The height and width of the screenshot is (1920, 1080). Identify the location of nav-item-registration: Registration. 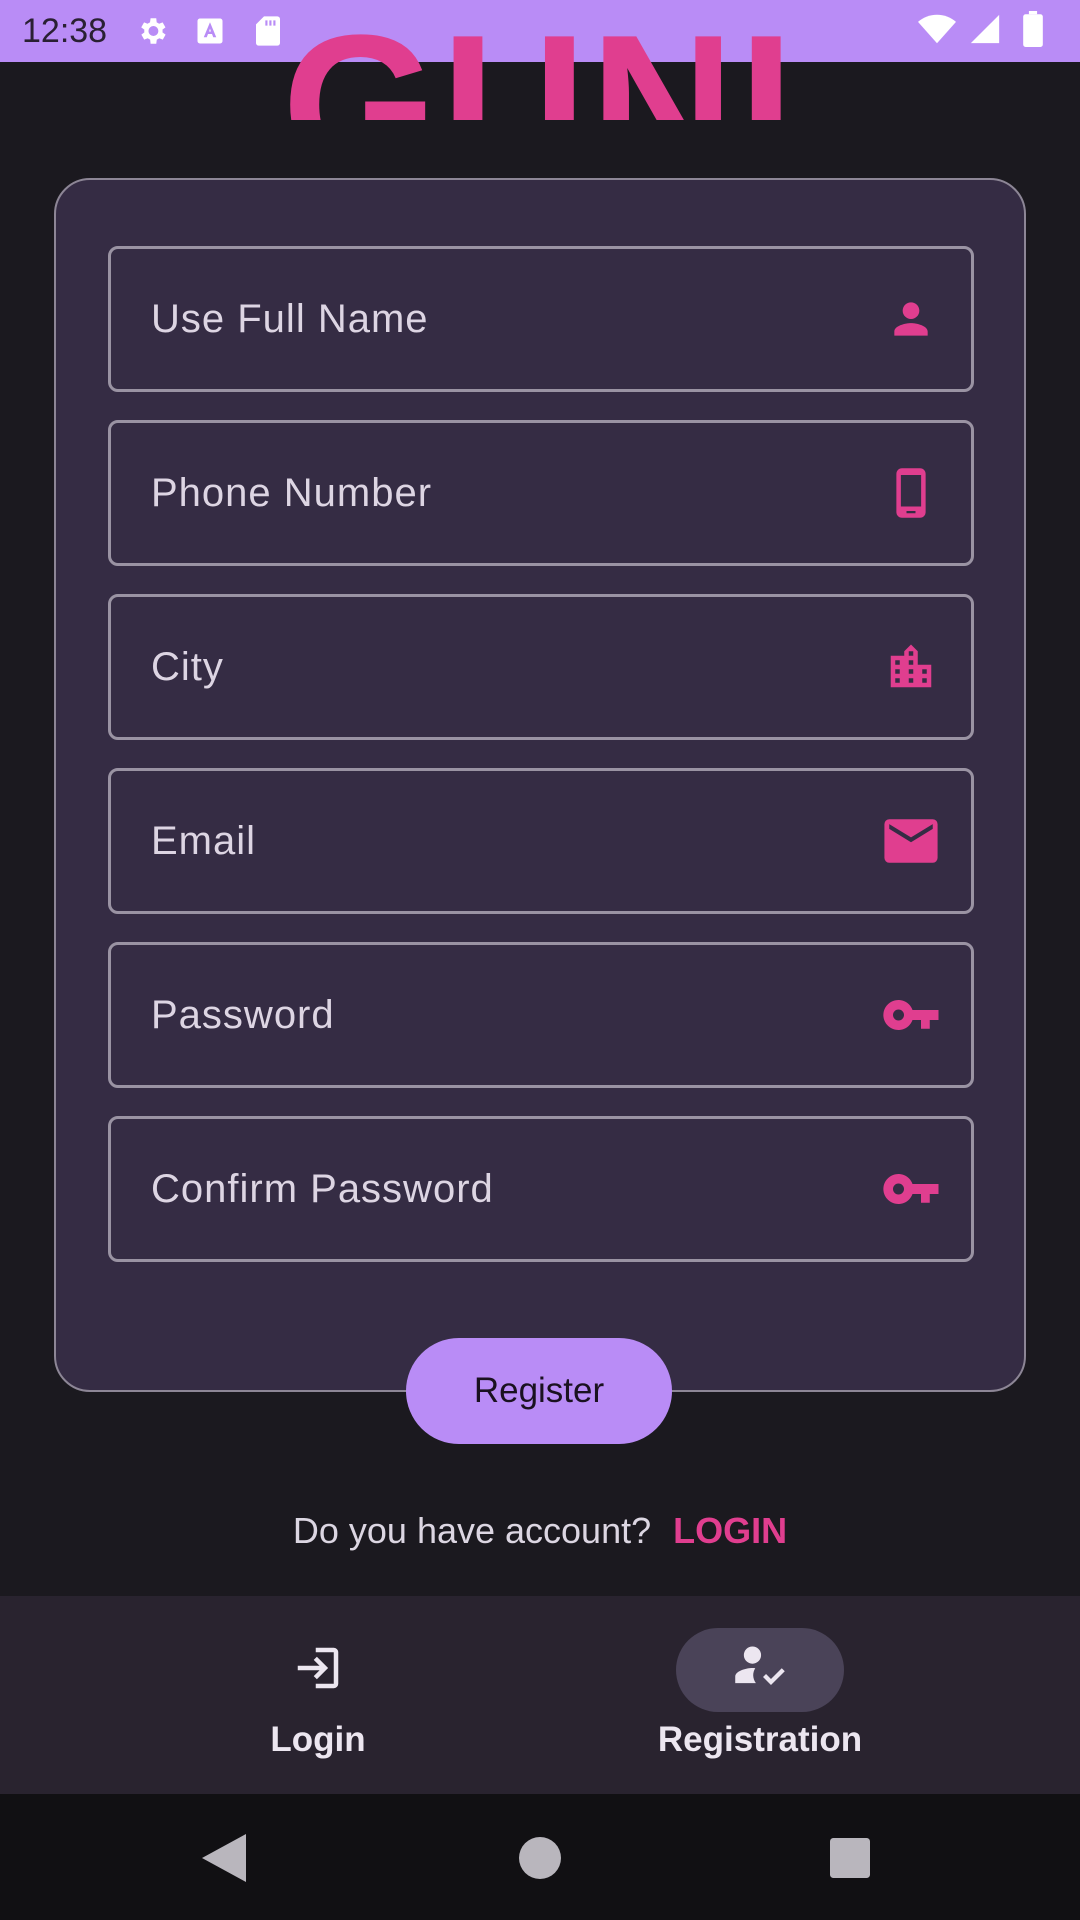
(760, 1695).